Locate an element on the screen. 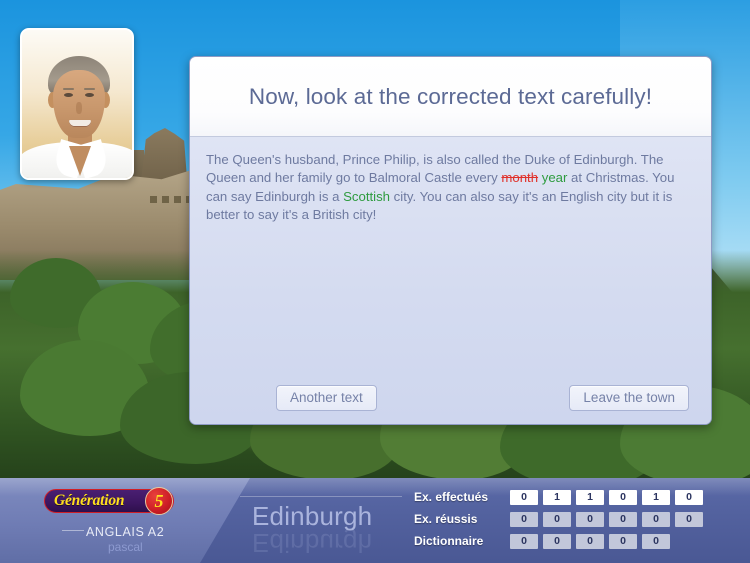 The height and width of the screenshot is (563, 750). brand-logo-badge-icon: 5 is located at coordinates (159, 501).